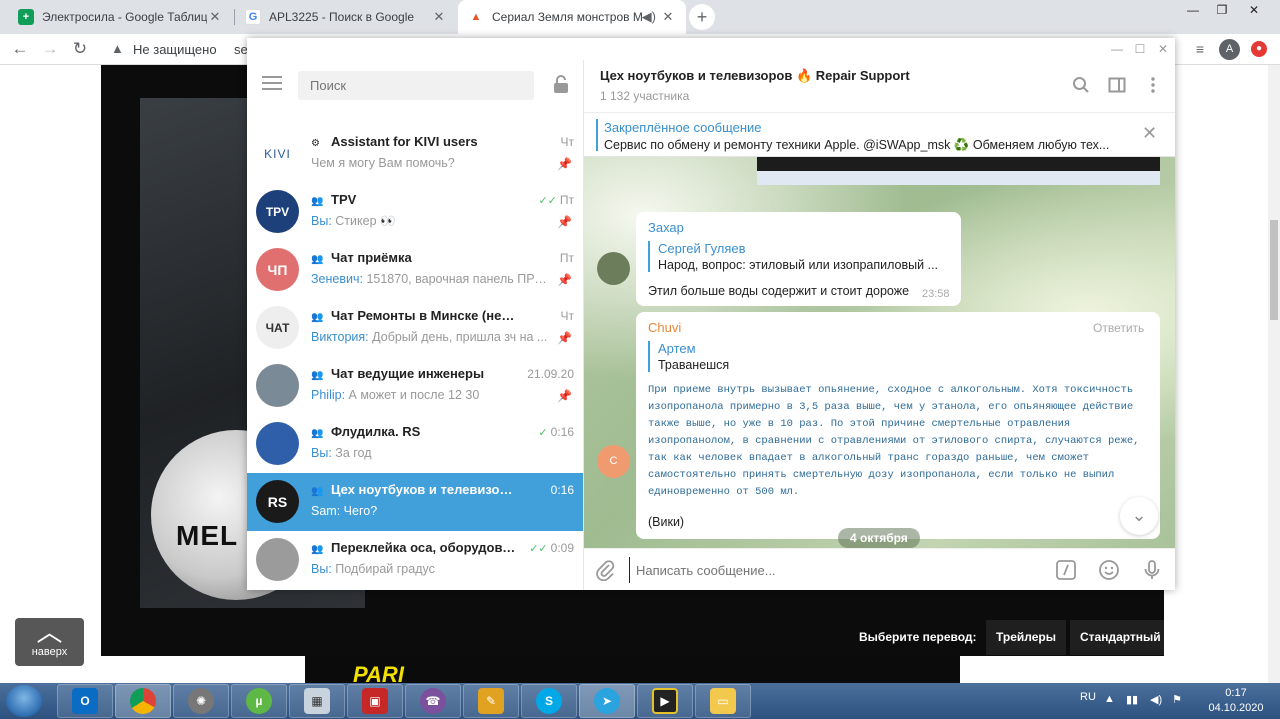  What do you see at coordinates (936, 294) in the screenshot?
I see `message-time: 23:58` at bounding box center [936, 294].